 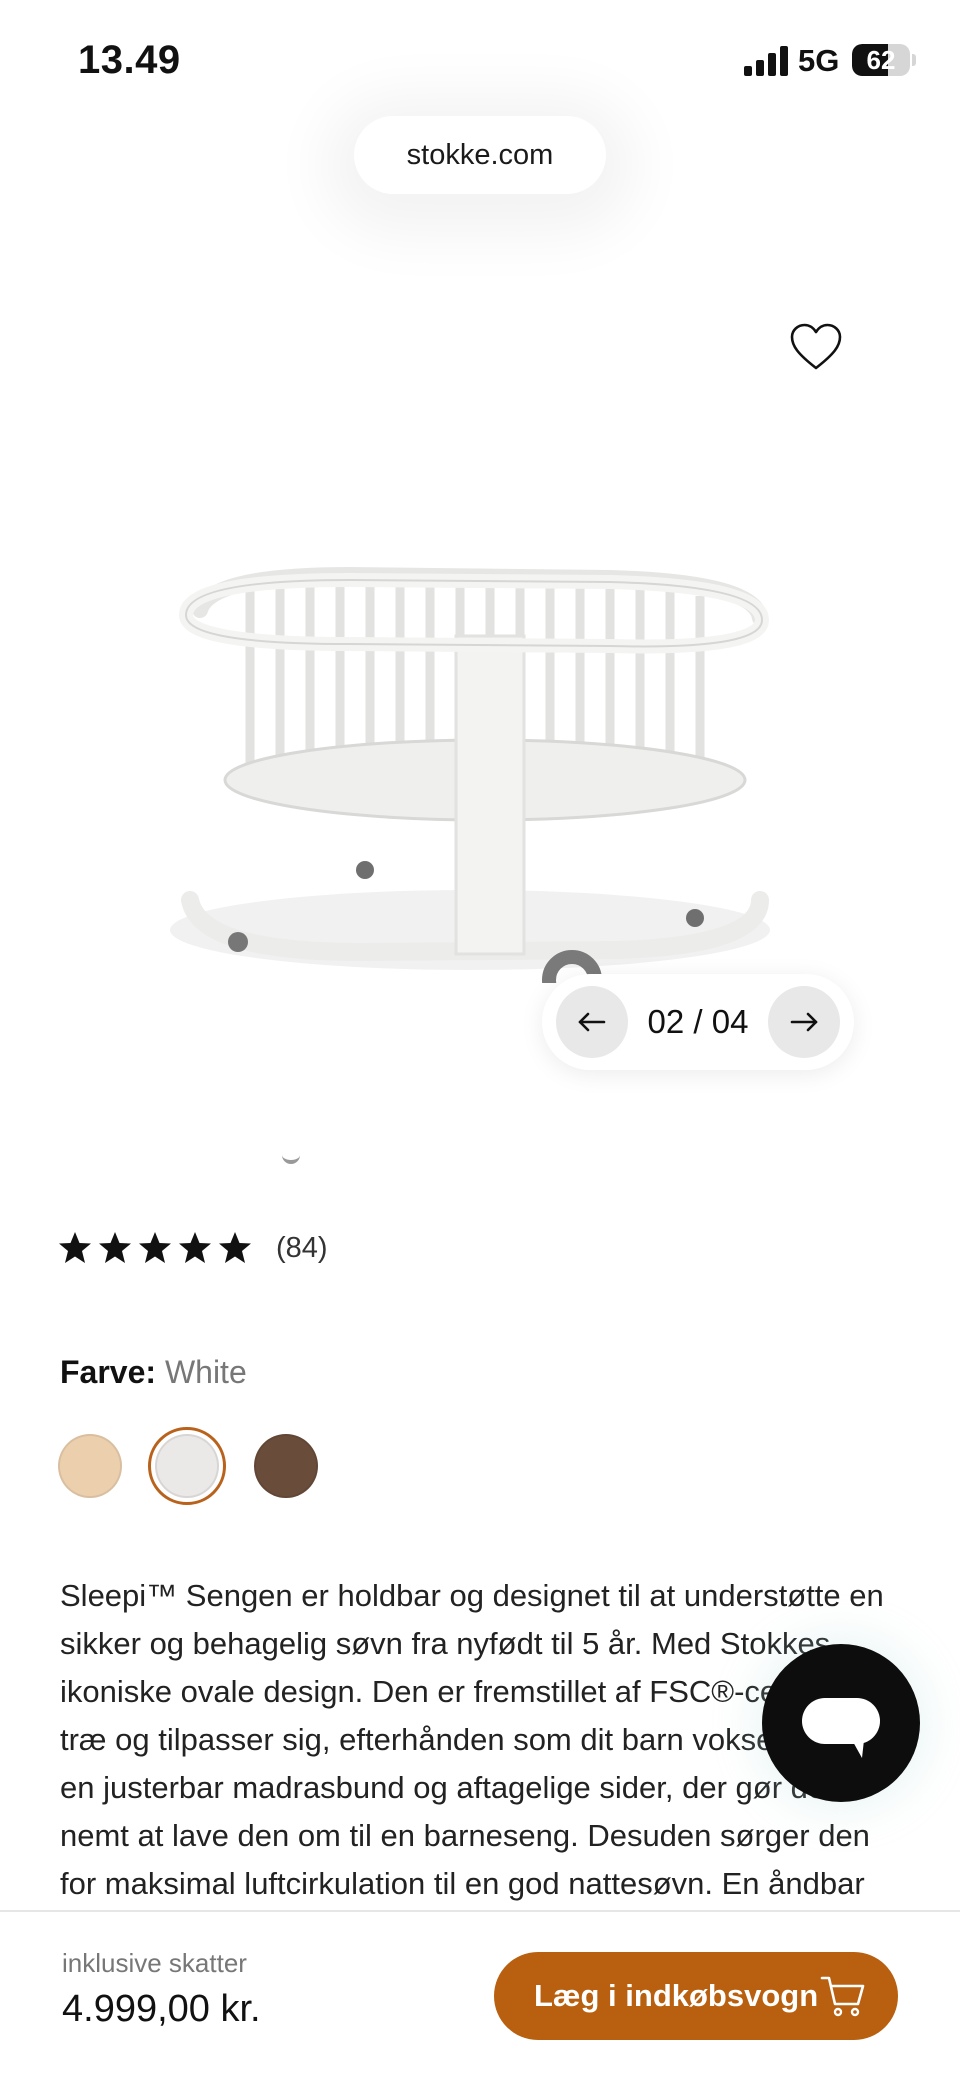 I want to click on tax-label: inklusive skatter, so click(x=154, y=1963).